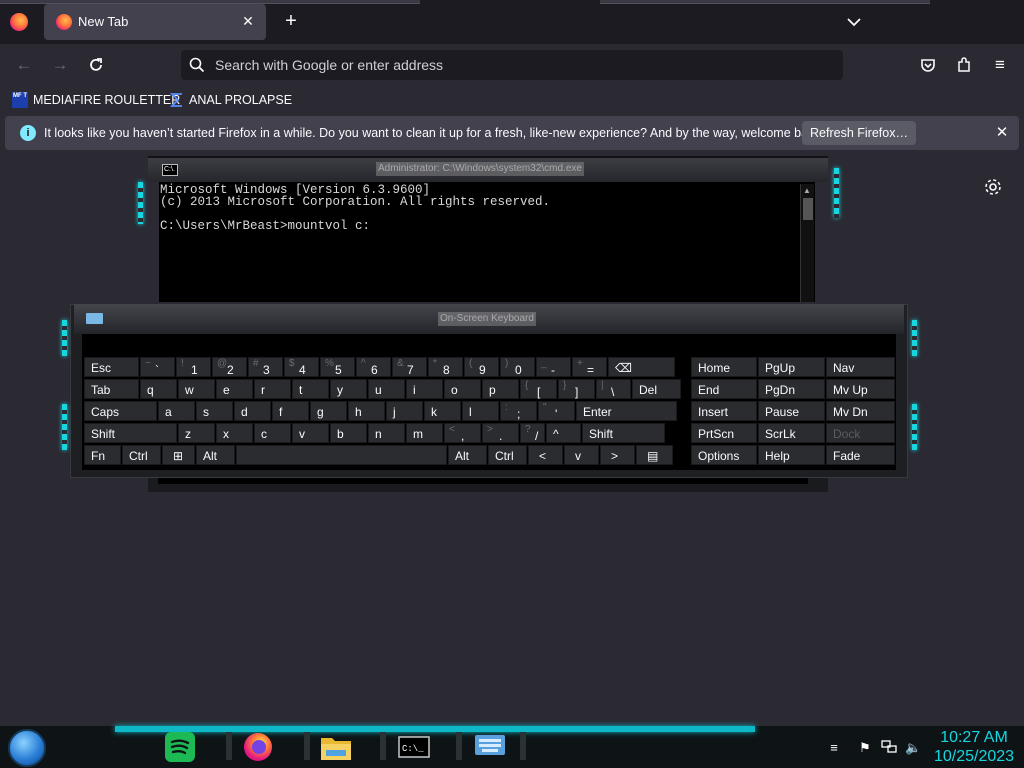 The height and width of the screenshot is (768, 1024). I want to click on key-3: #3, so click(265, 367).